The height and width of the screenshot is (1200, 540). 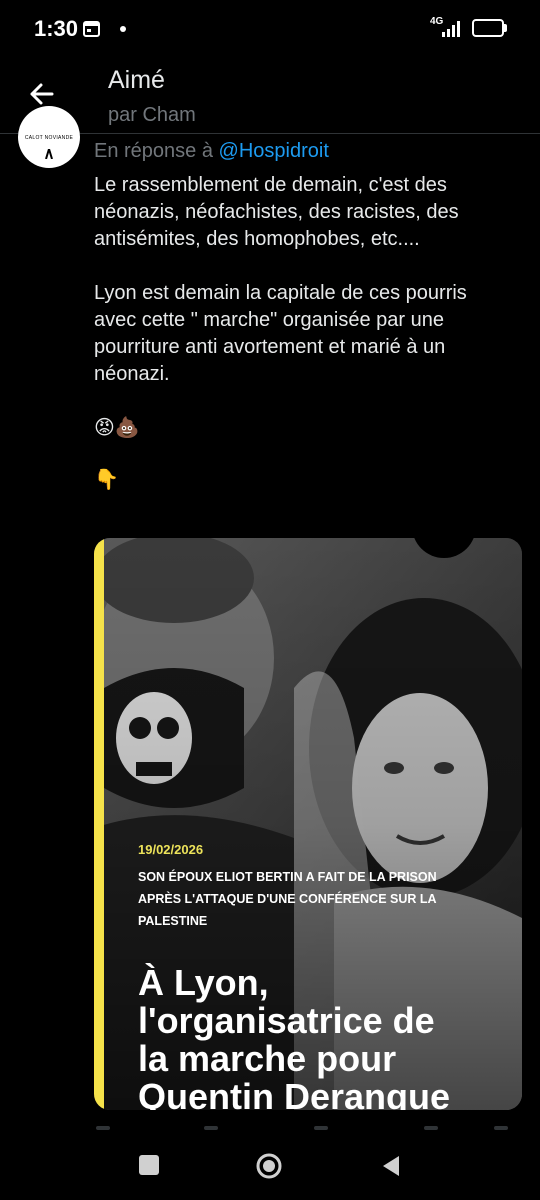 What do you see at coordinates (149, 1165) in the screenshot?
I see `recent-apps-icon` at bounding box center [149, 1165].